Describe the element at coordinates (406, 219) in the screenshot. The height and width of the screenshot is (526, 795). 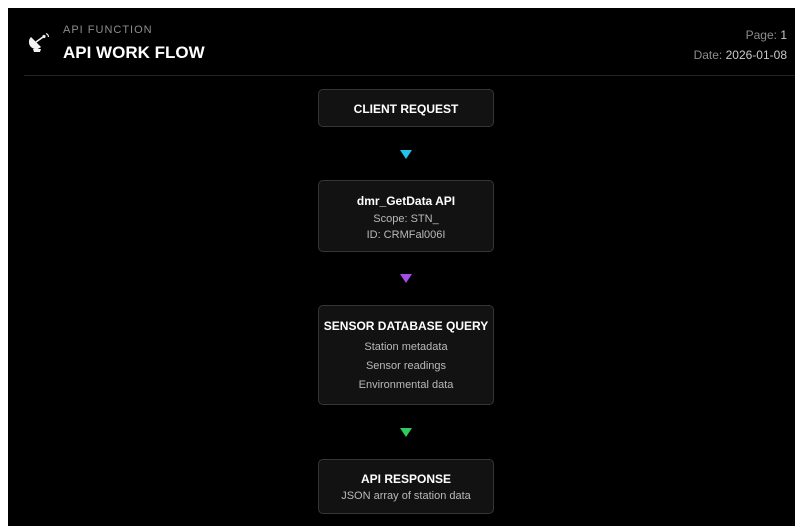
I see `node-detail: Scope: STN_` at that location.